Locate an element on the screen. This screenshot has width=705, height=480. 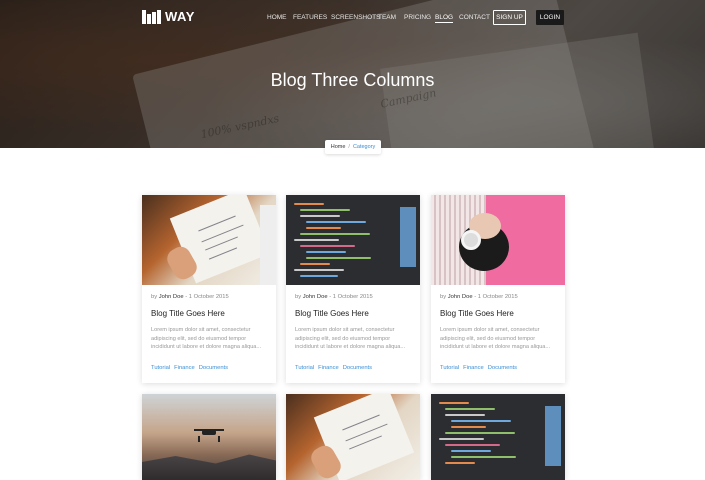
breadcrumb: Home / Category is located at coordinates (353, 147).